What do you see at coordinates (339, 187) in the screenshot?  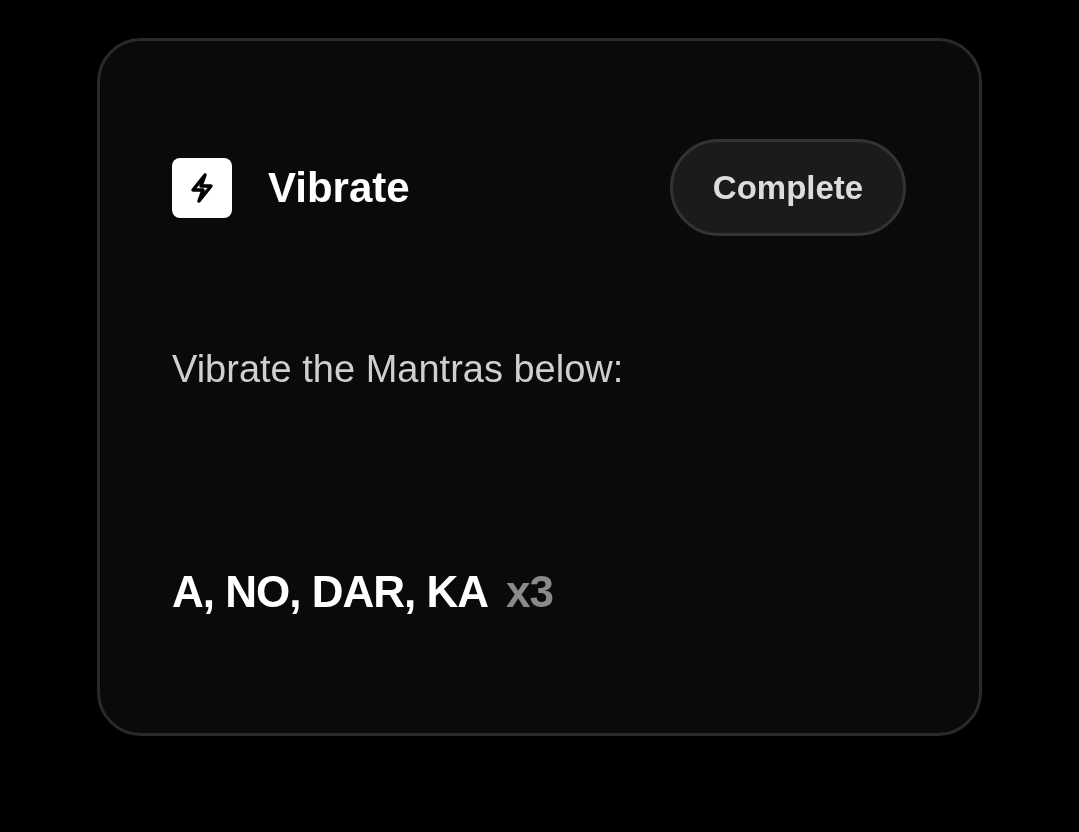 I see `card-title: Vibrate` at bounding box center [339, 187].